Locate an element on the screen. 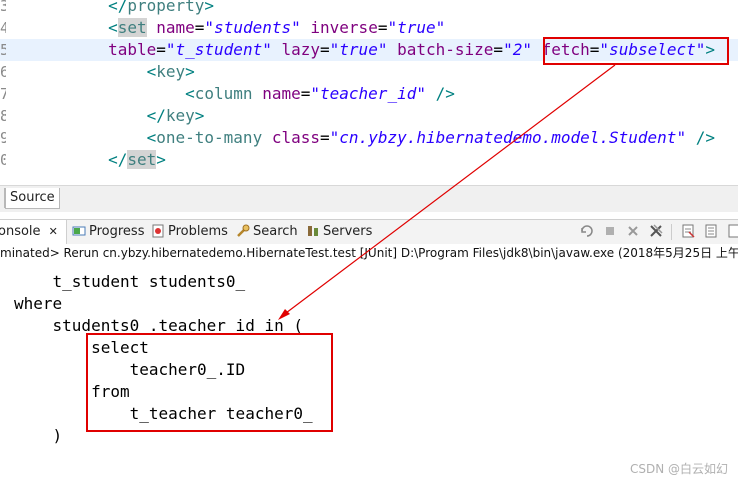 The image size is (738, 485). code-text: </set> is located at coordinates (98, 160).